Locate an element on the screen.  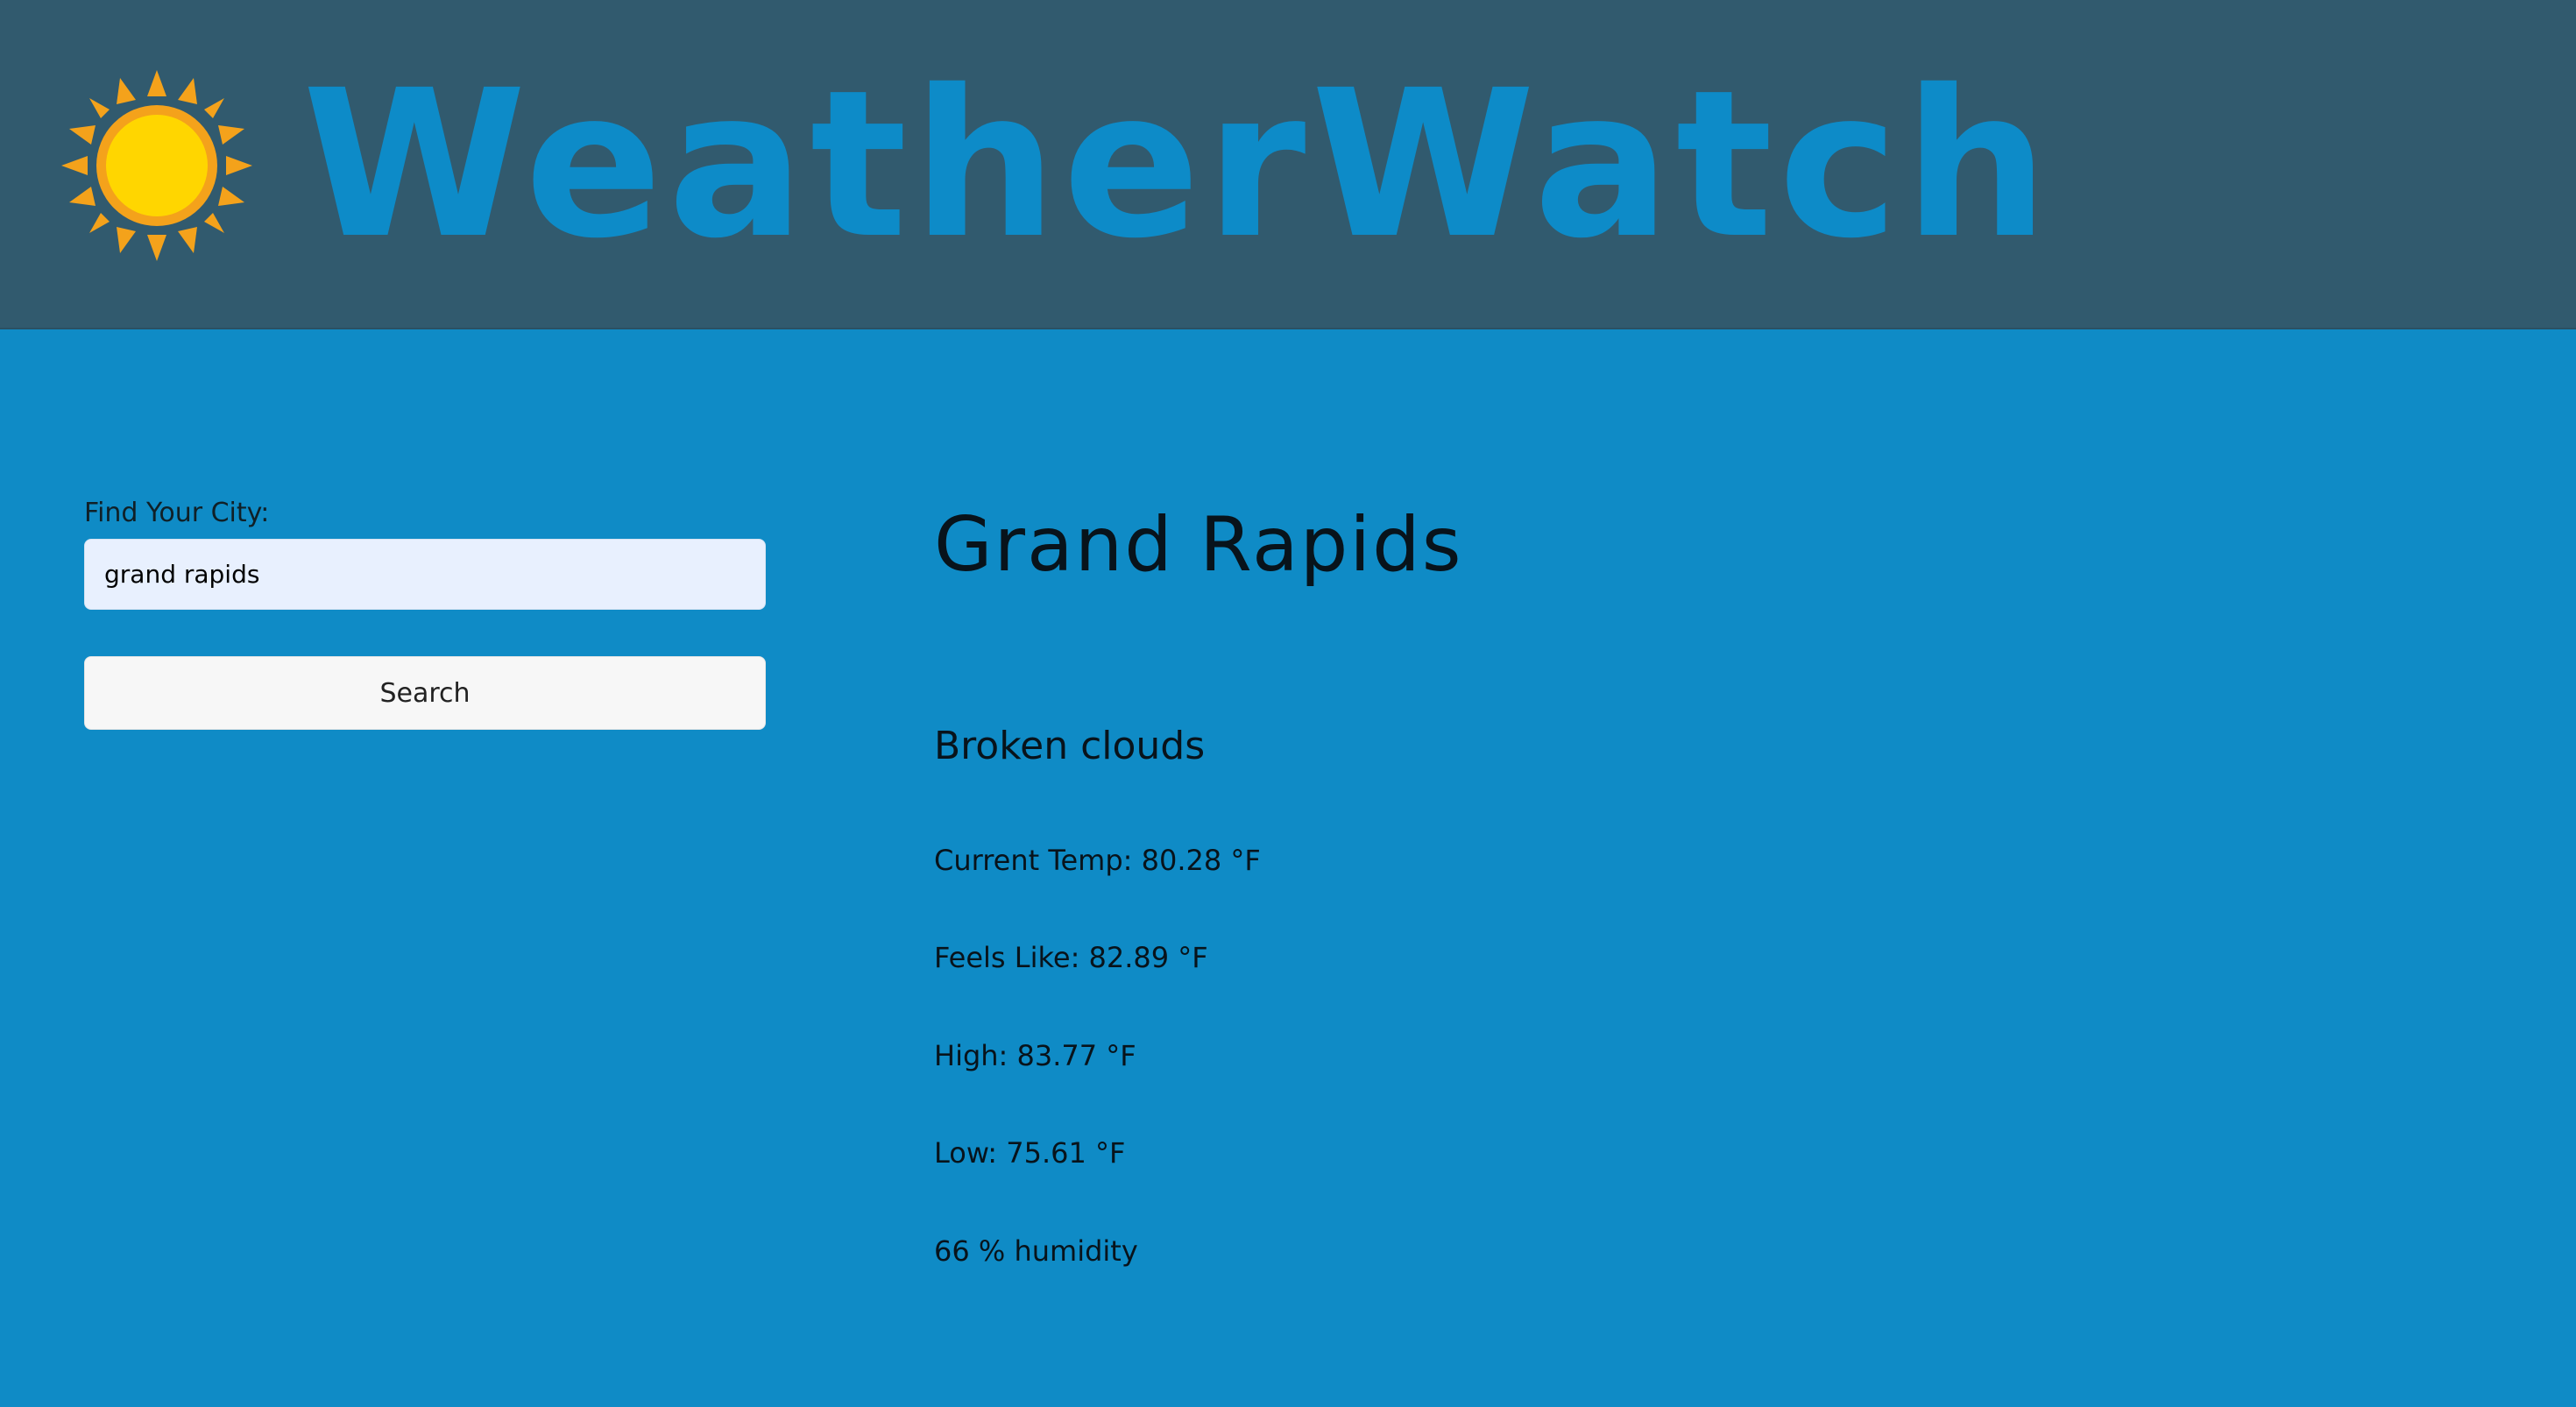
feels-like-temp: Feels Like: 82.89 °F is located at coordinates (1071, 957).